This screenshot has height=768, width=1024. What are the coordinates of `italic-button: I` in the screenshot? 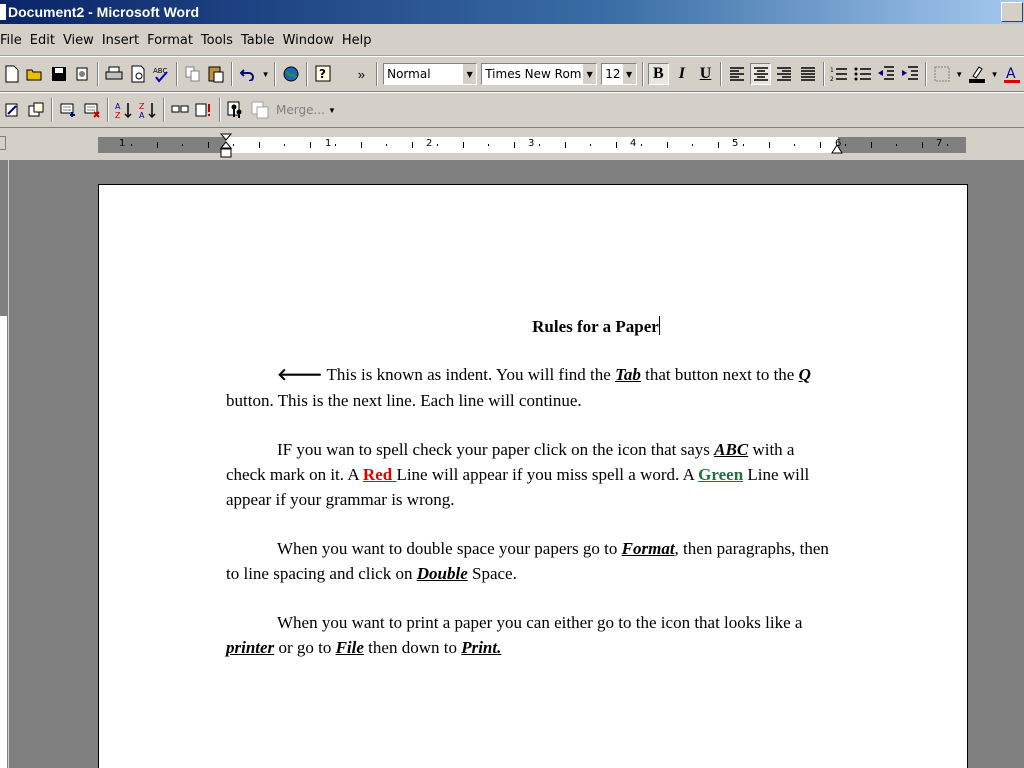 It's located at (682, 74).